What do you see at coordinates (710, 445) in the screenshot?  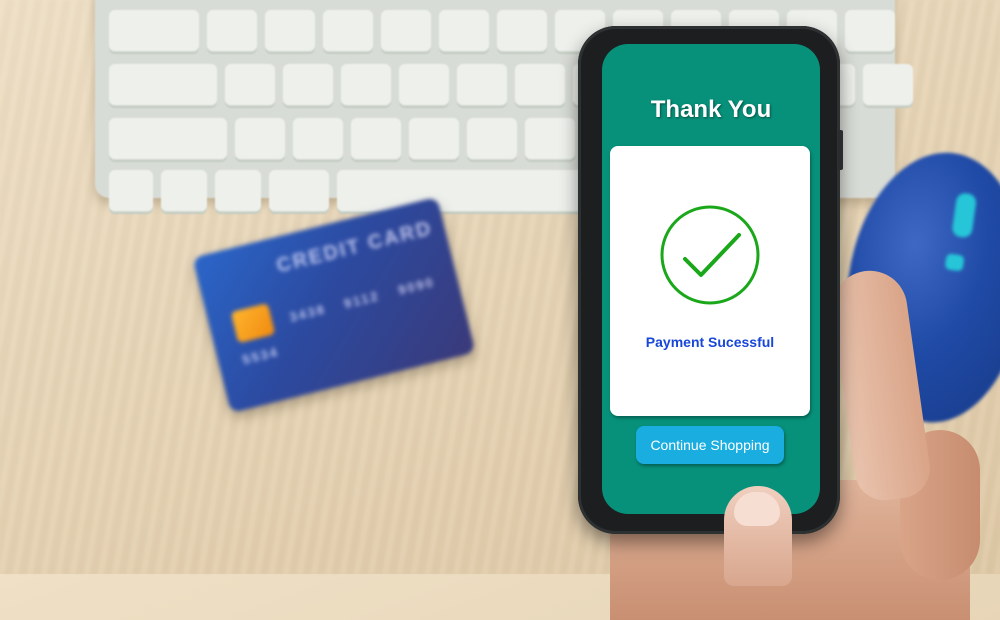 I see `continue-shopping-button: Continue Shopping` at bounding box center [710, 445].